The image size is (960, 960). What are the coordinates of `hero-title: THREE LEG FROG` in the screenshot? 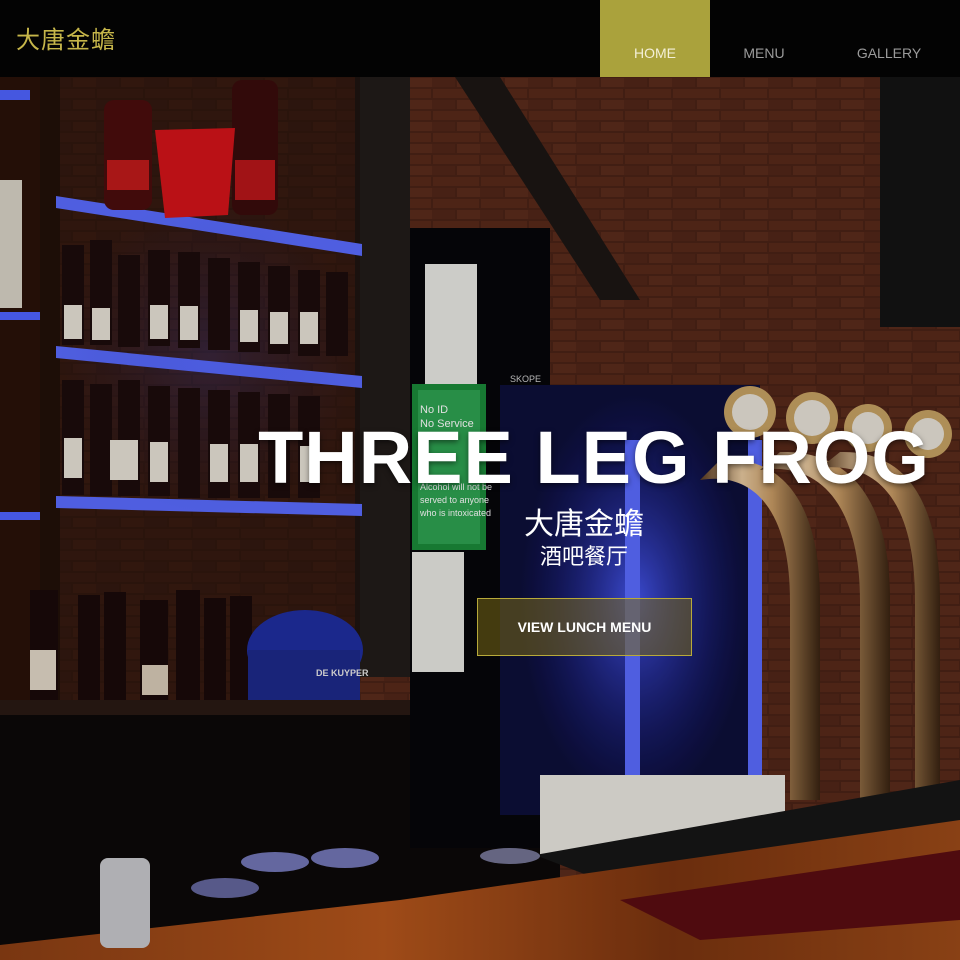 It's located at (594, 457).